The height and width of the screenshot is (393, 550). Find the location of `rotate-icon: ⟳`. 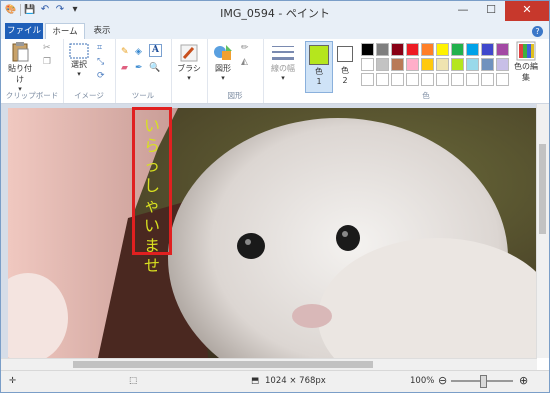

rotate-icon: ⟳ is located at coordinates (101, 76).